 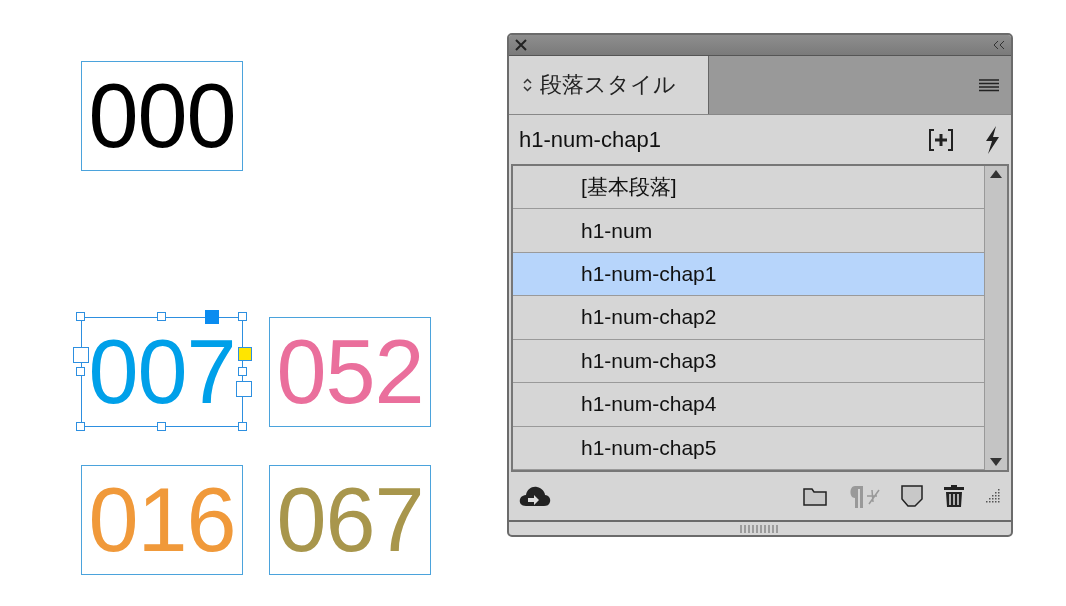 I want to click on port-handle, so click(x=244, y=389).